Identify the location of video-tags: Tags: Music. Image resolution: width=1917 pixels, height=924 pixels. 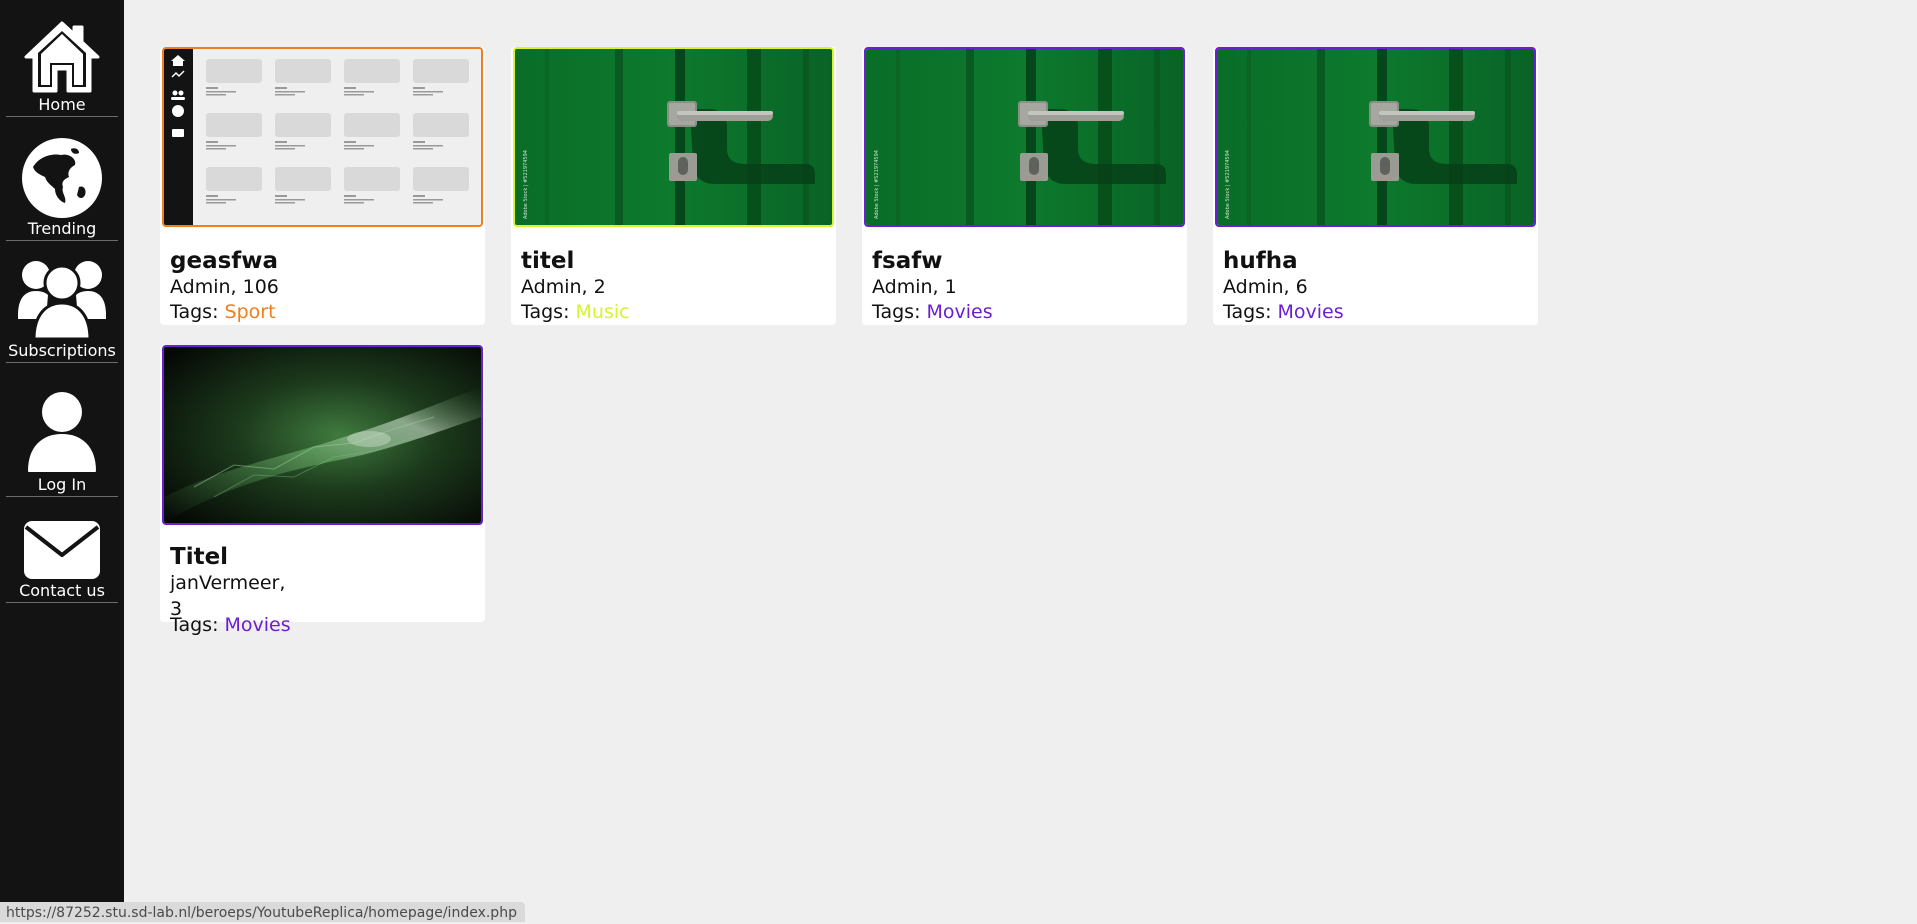
(575, 312).